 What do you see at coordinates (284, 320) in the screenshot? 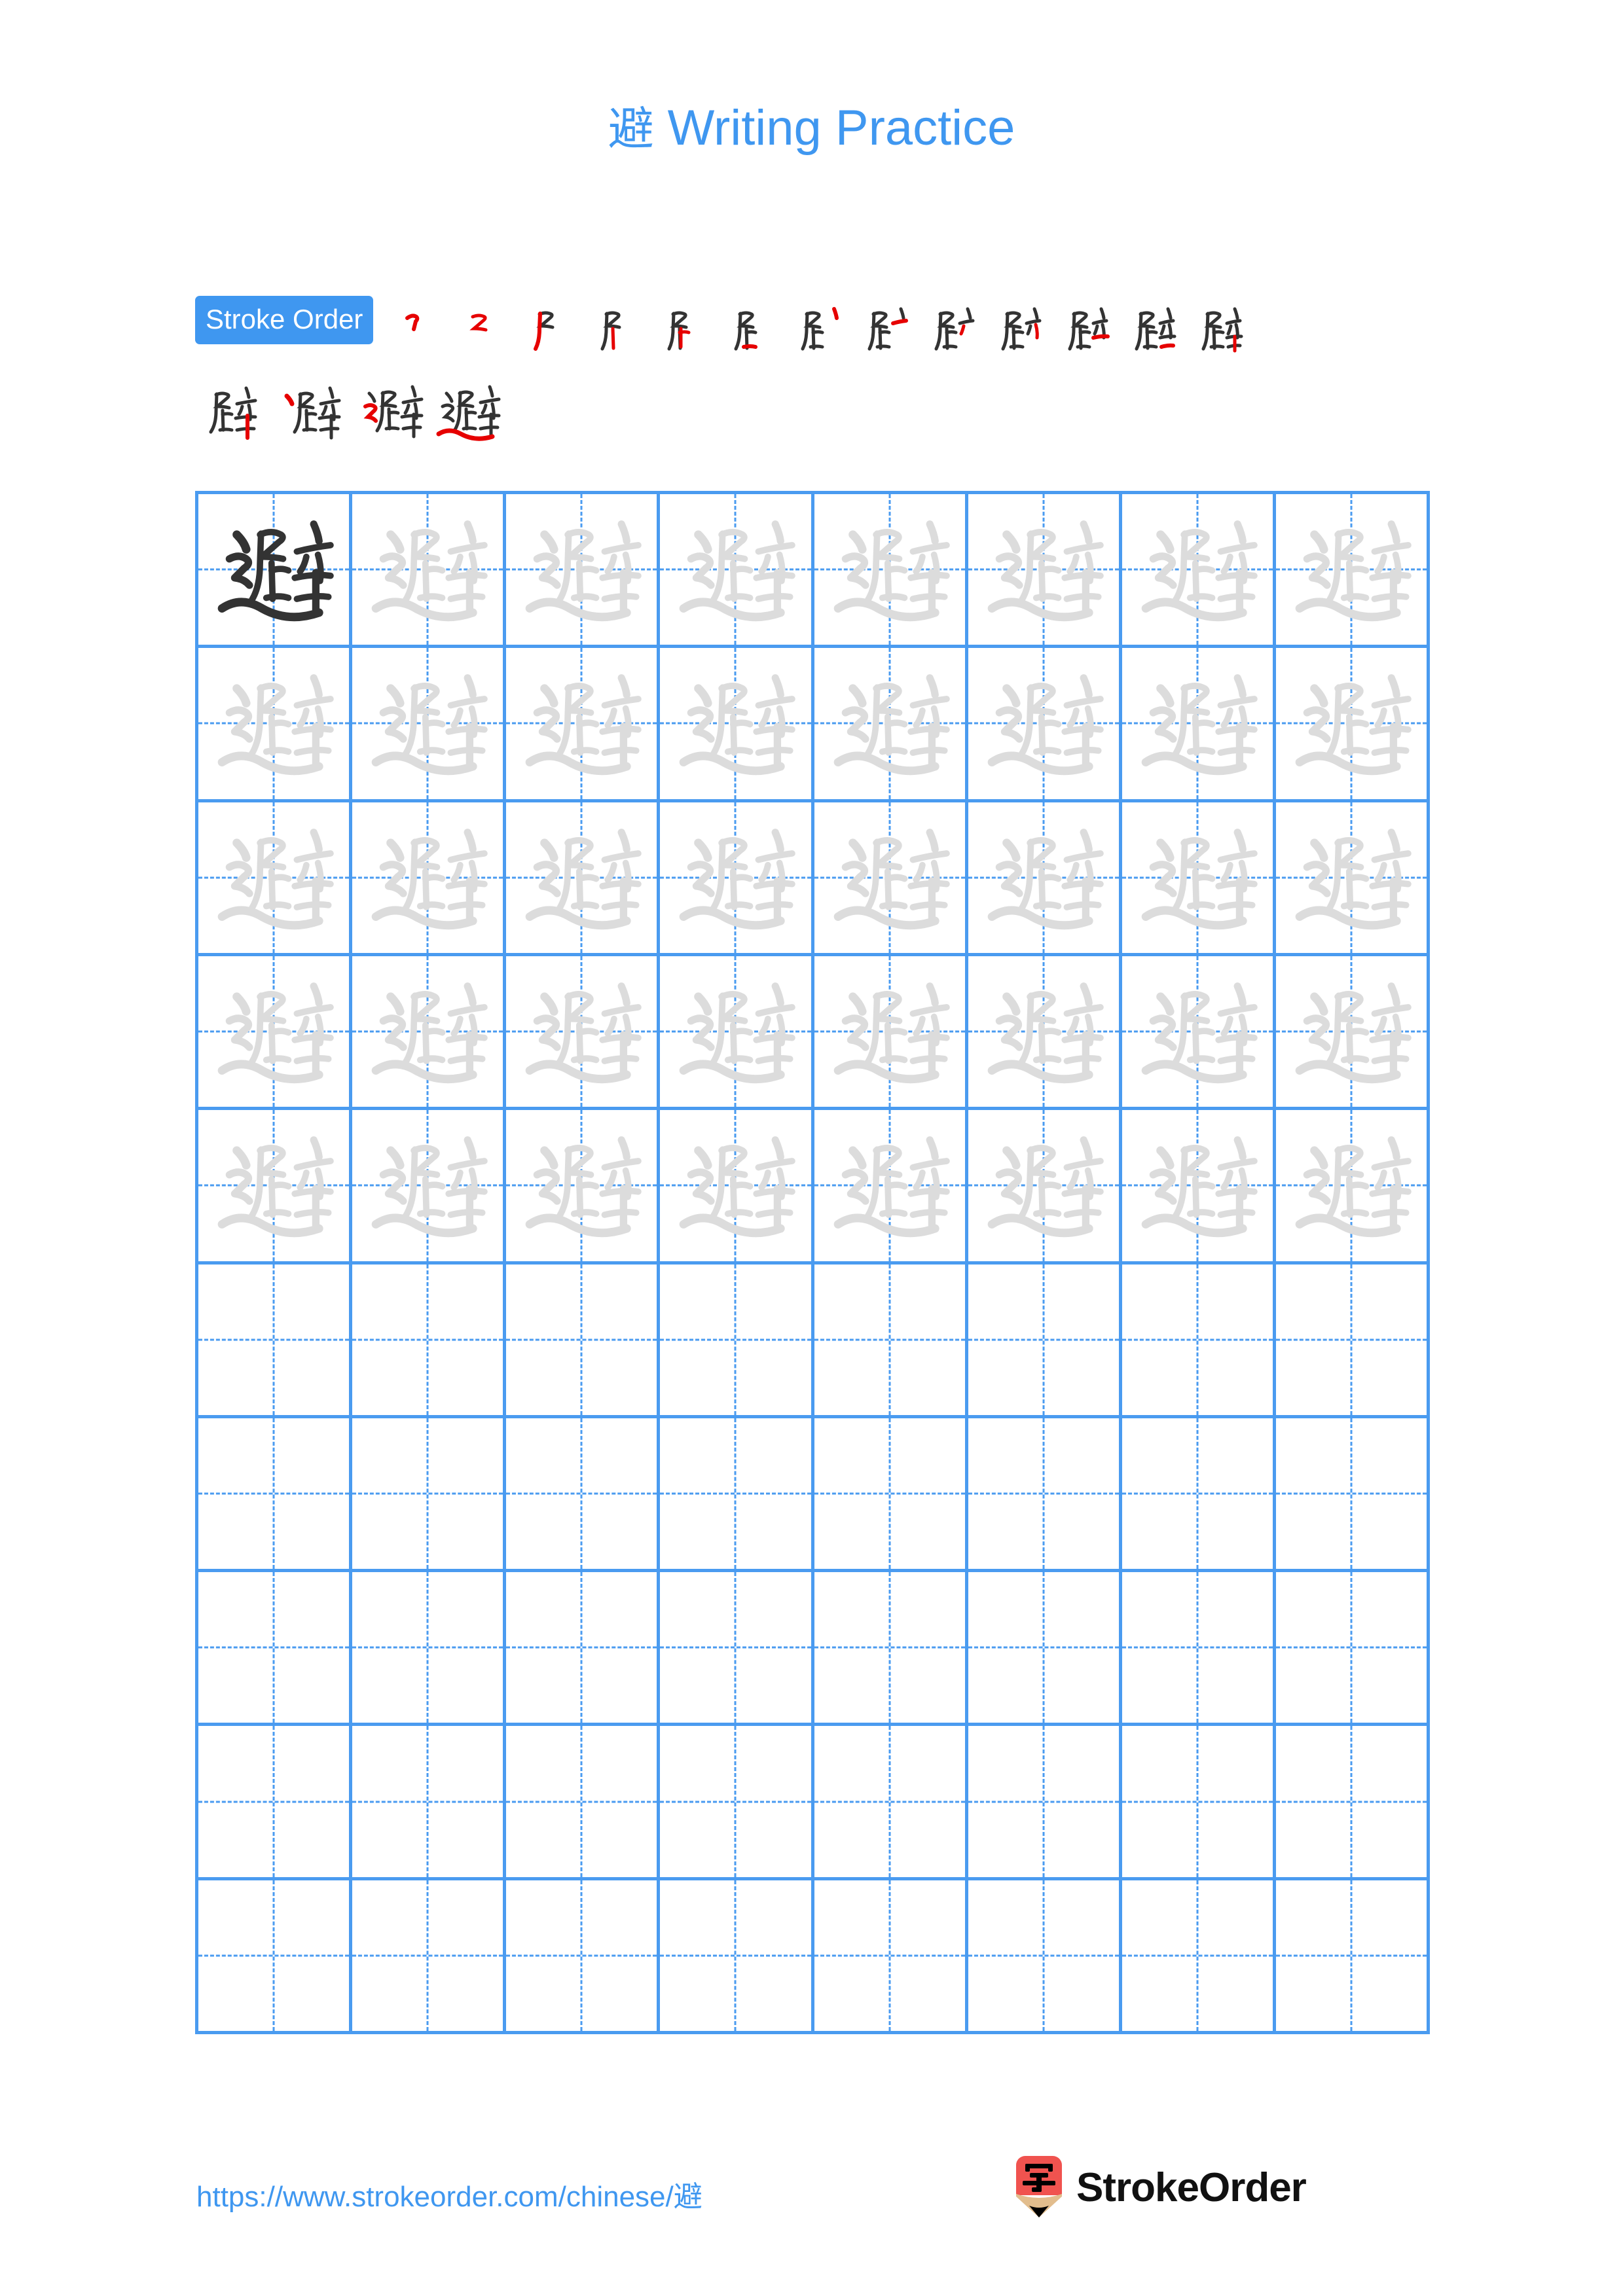
I see `stroke-order-badge: Stroke Order` at bounding box center [284, 320].